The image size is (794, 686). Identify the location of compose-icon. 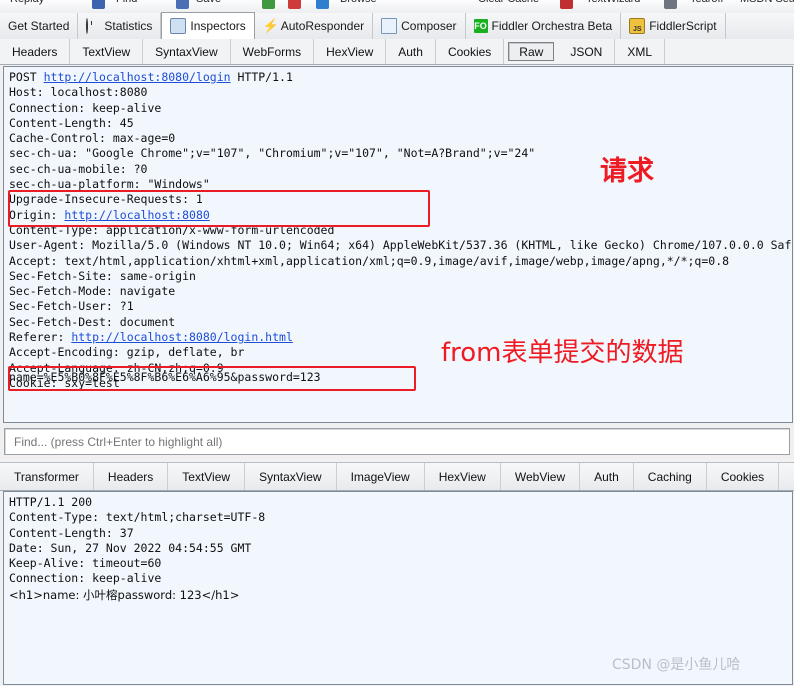
(389, 26).